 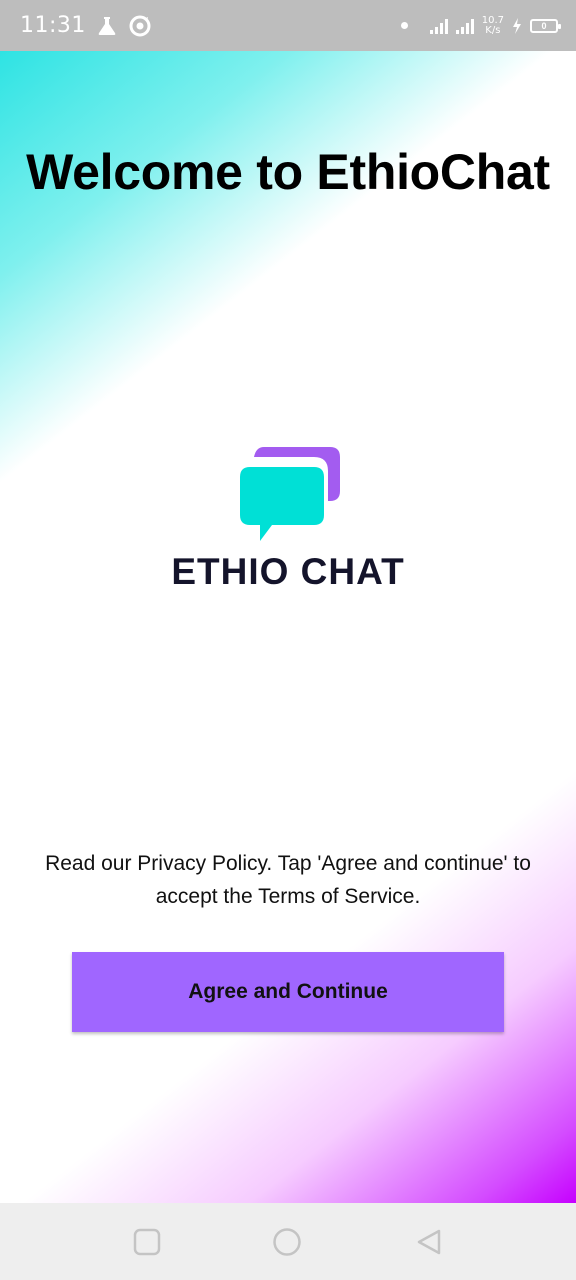 I want to click on status-bar: 11:31 10.7 K/s 0, so click(x=288, y=25).